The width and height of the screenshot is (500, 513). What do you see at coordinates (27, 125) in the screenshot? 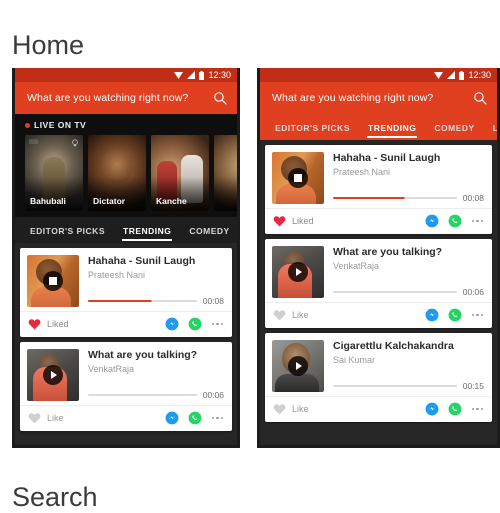
I see `live-indicator-dot` at bounding box center [27, 125].